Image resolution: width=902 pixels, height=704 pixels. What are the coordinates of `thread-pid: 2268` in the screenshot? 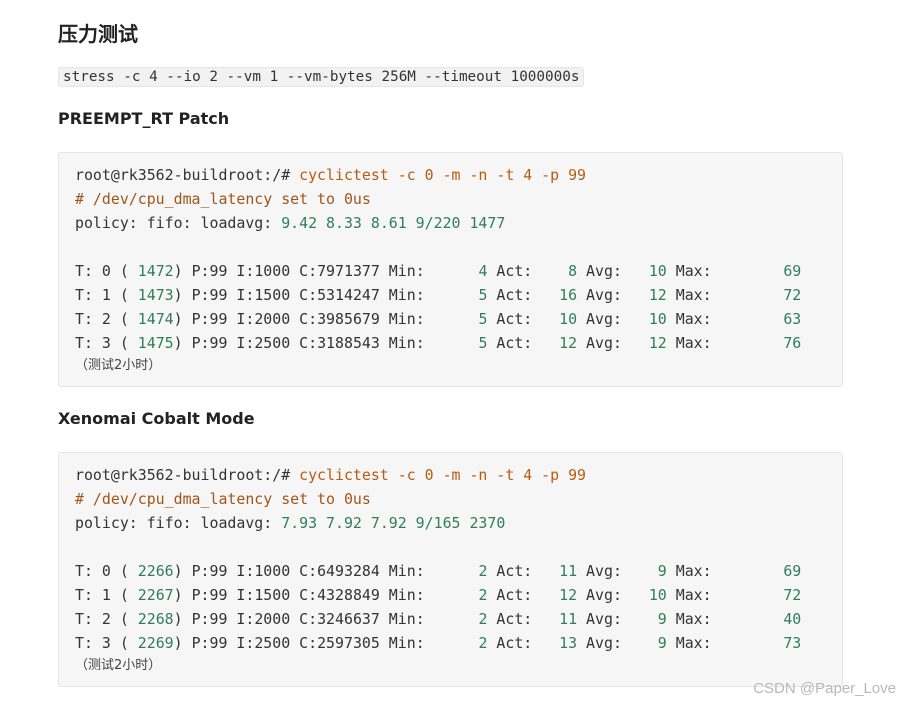 It's located at (155, 619).